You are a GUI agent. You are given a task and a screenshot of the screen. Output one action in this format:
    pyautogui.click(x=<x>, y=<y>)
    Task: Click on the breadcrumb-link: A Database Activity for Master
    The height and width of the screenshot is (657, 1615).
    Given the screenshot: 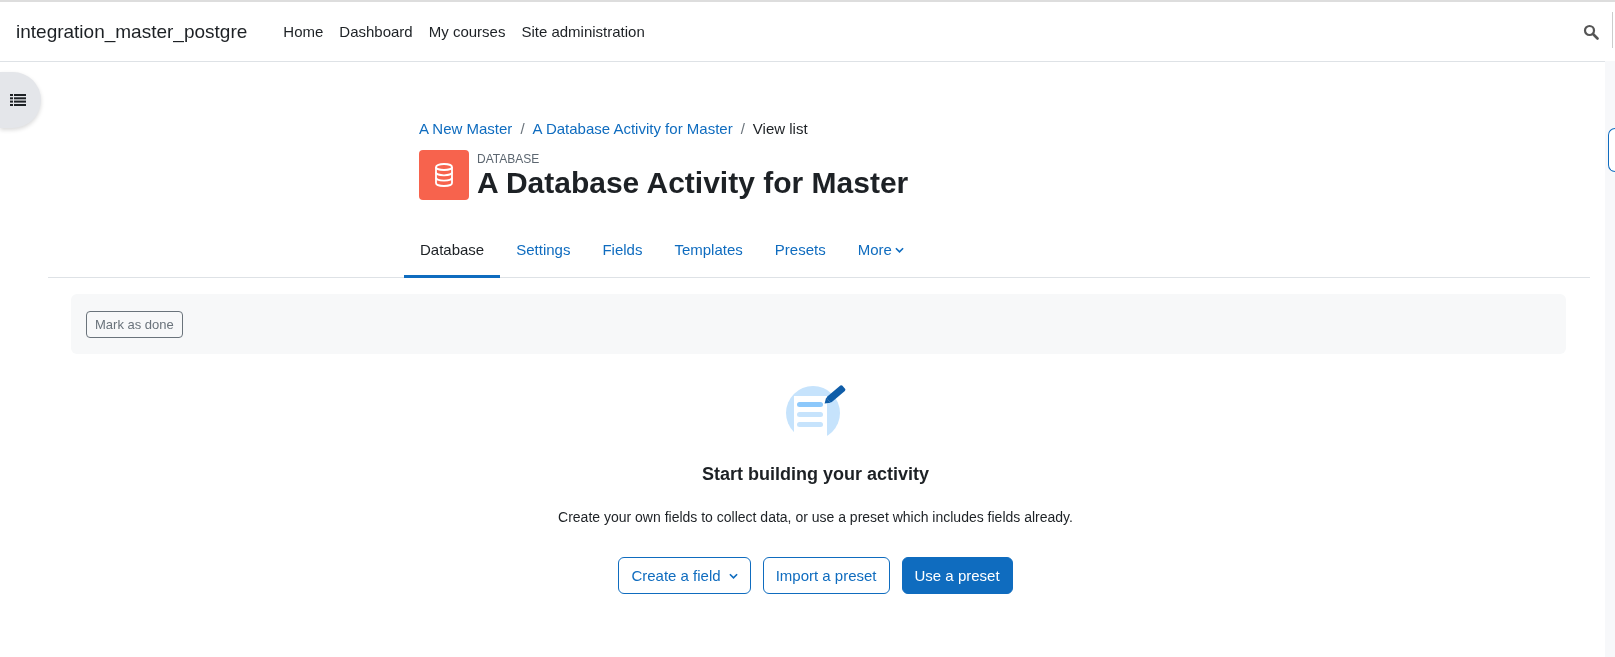 What is the action you would take?
    pyautogui.click(x=632, y=128)
    